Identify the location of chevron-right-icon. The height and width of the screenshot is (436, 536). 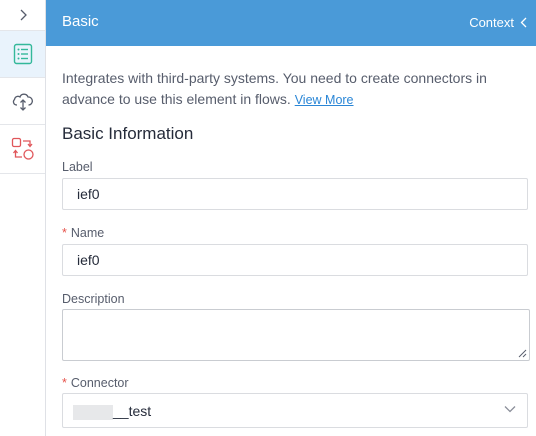
(23, 15).